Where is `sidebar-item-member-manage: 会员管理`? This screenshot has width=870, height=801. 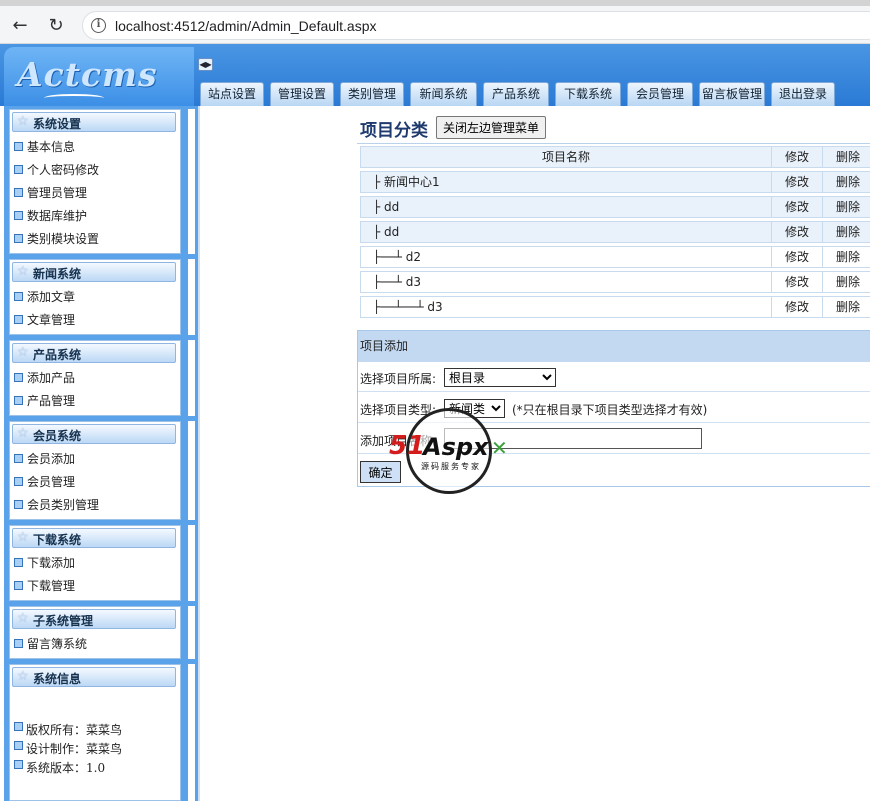
sidebar-item-member-manage: 会员管理 is located at coordinates (44, 482).